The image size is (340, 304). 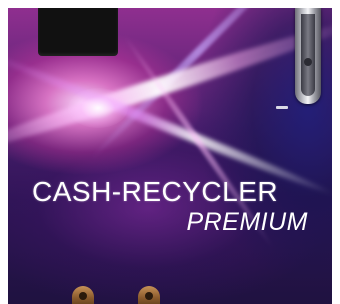 What do you see at coordinates (247, 222) in the screenshot?
I see `brand-edition: PREMIUM` at bounding box center [247, 222].